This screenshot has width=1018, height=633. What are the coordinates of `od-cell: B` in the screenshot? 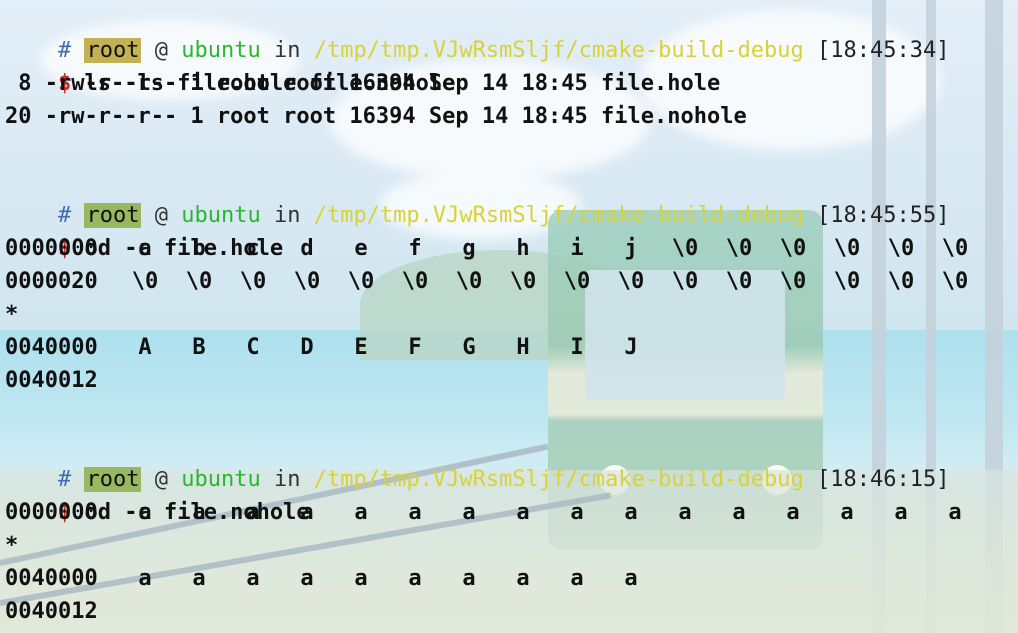 It's located at (199, 347).